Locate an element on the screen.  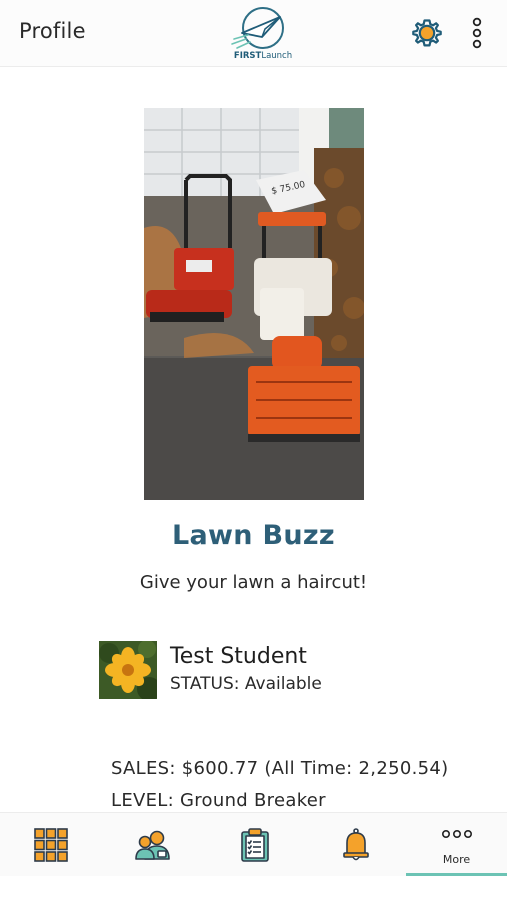
nav-item-tasks is located at coordinates (253, 845).